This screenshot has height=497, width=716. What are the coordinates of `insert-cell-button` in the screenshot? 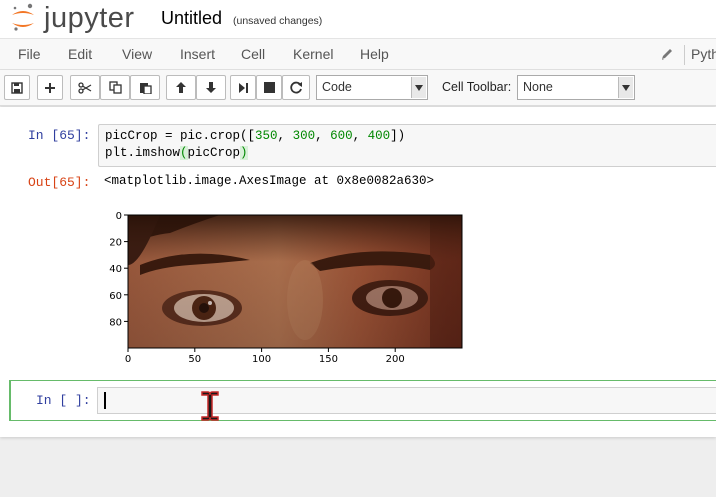 It's located at (50, 87).